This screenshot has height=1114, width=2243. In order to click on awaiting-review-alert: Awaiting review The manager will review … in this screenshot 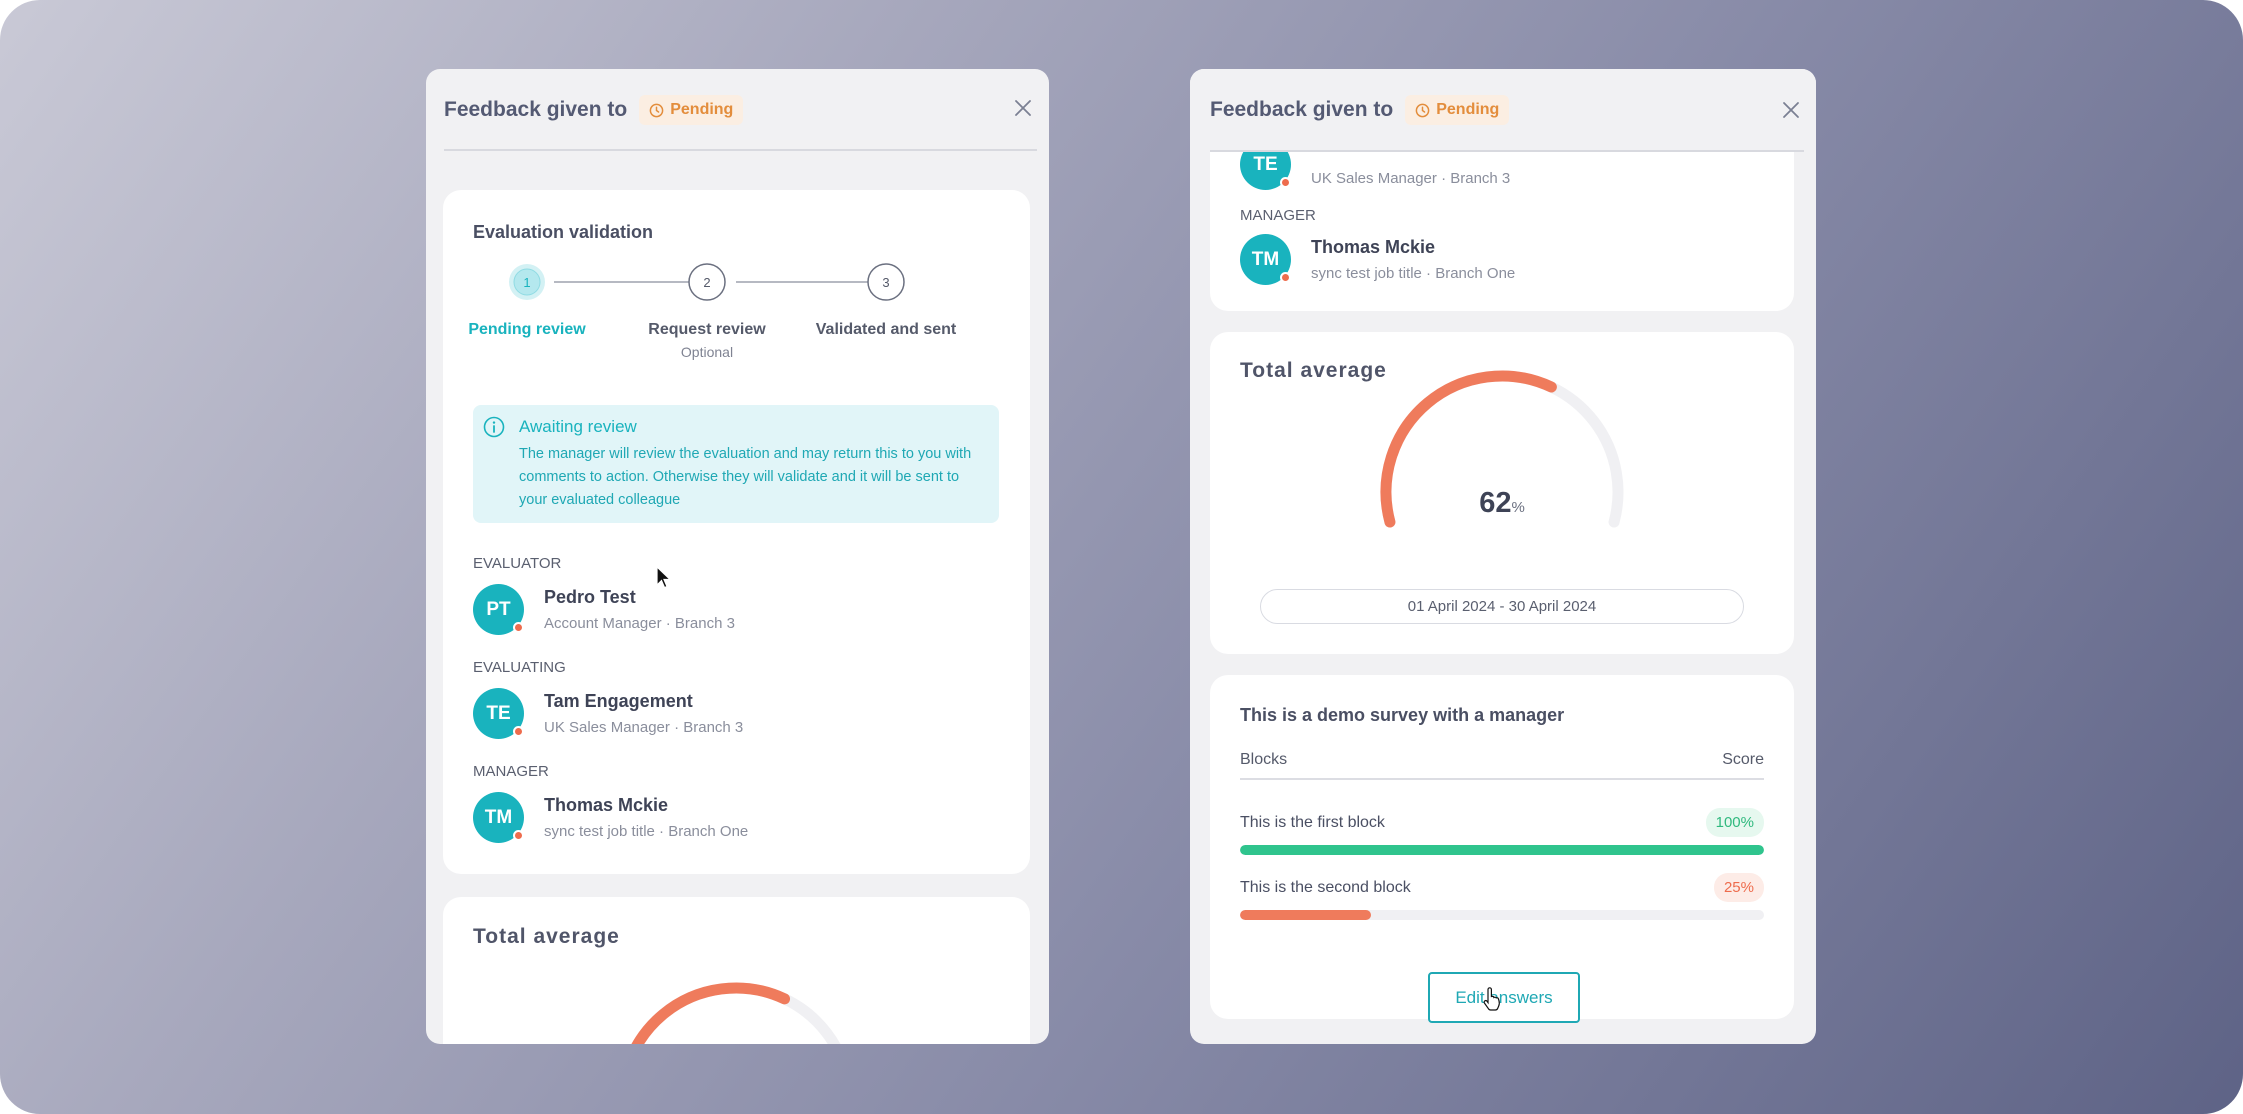, I will do `click(736, 464)`.